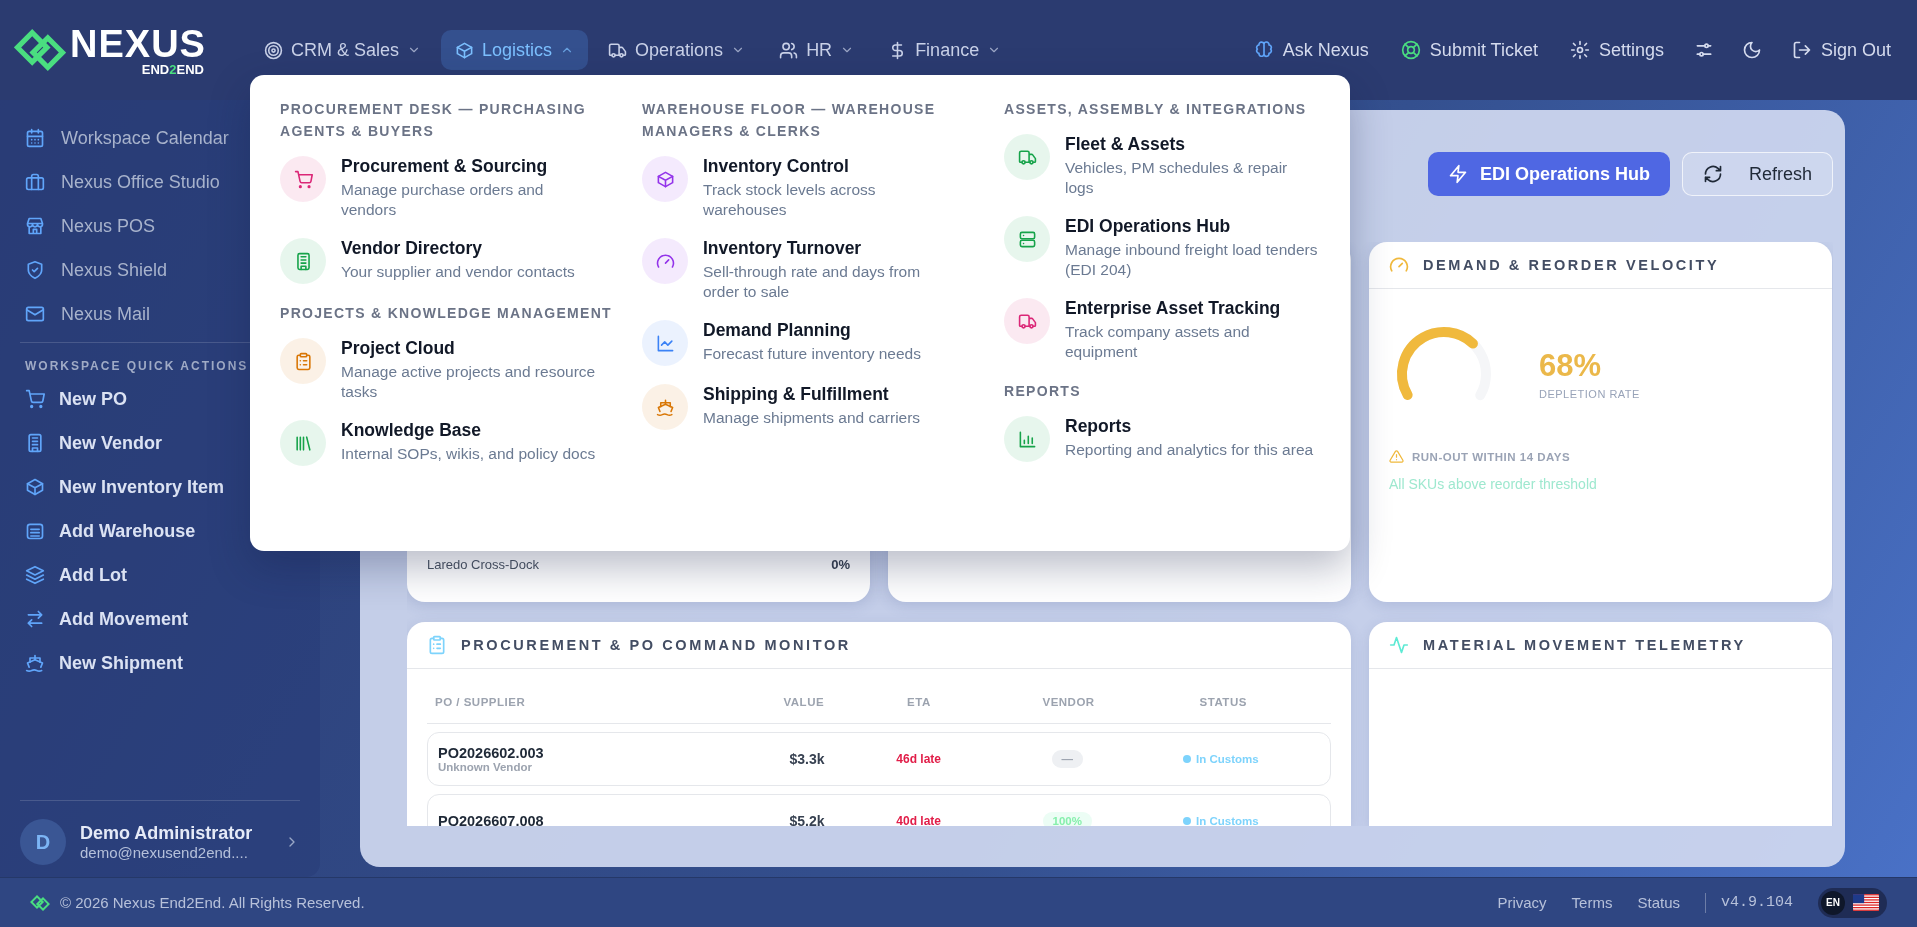 This screenshot has height=927, width=1917. What do you see at coordinates (412, 430) in the screenshot?
I see `menu-item-title: Knowledge Base` at bounding box center [412, 430].